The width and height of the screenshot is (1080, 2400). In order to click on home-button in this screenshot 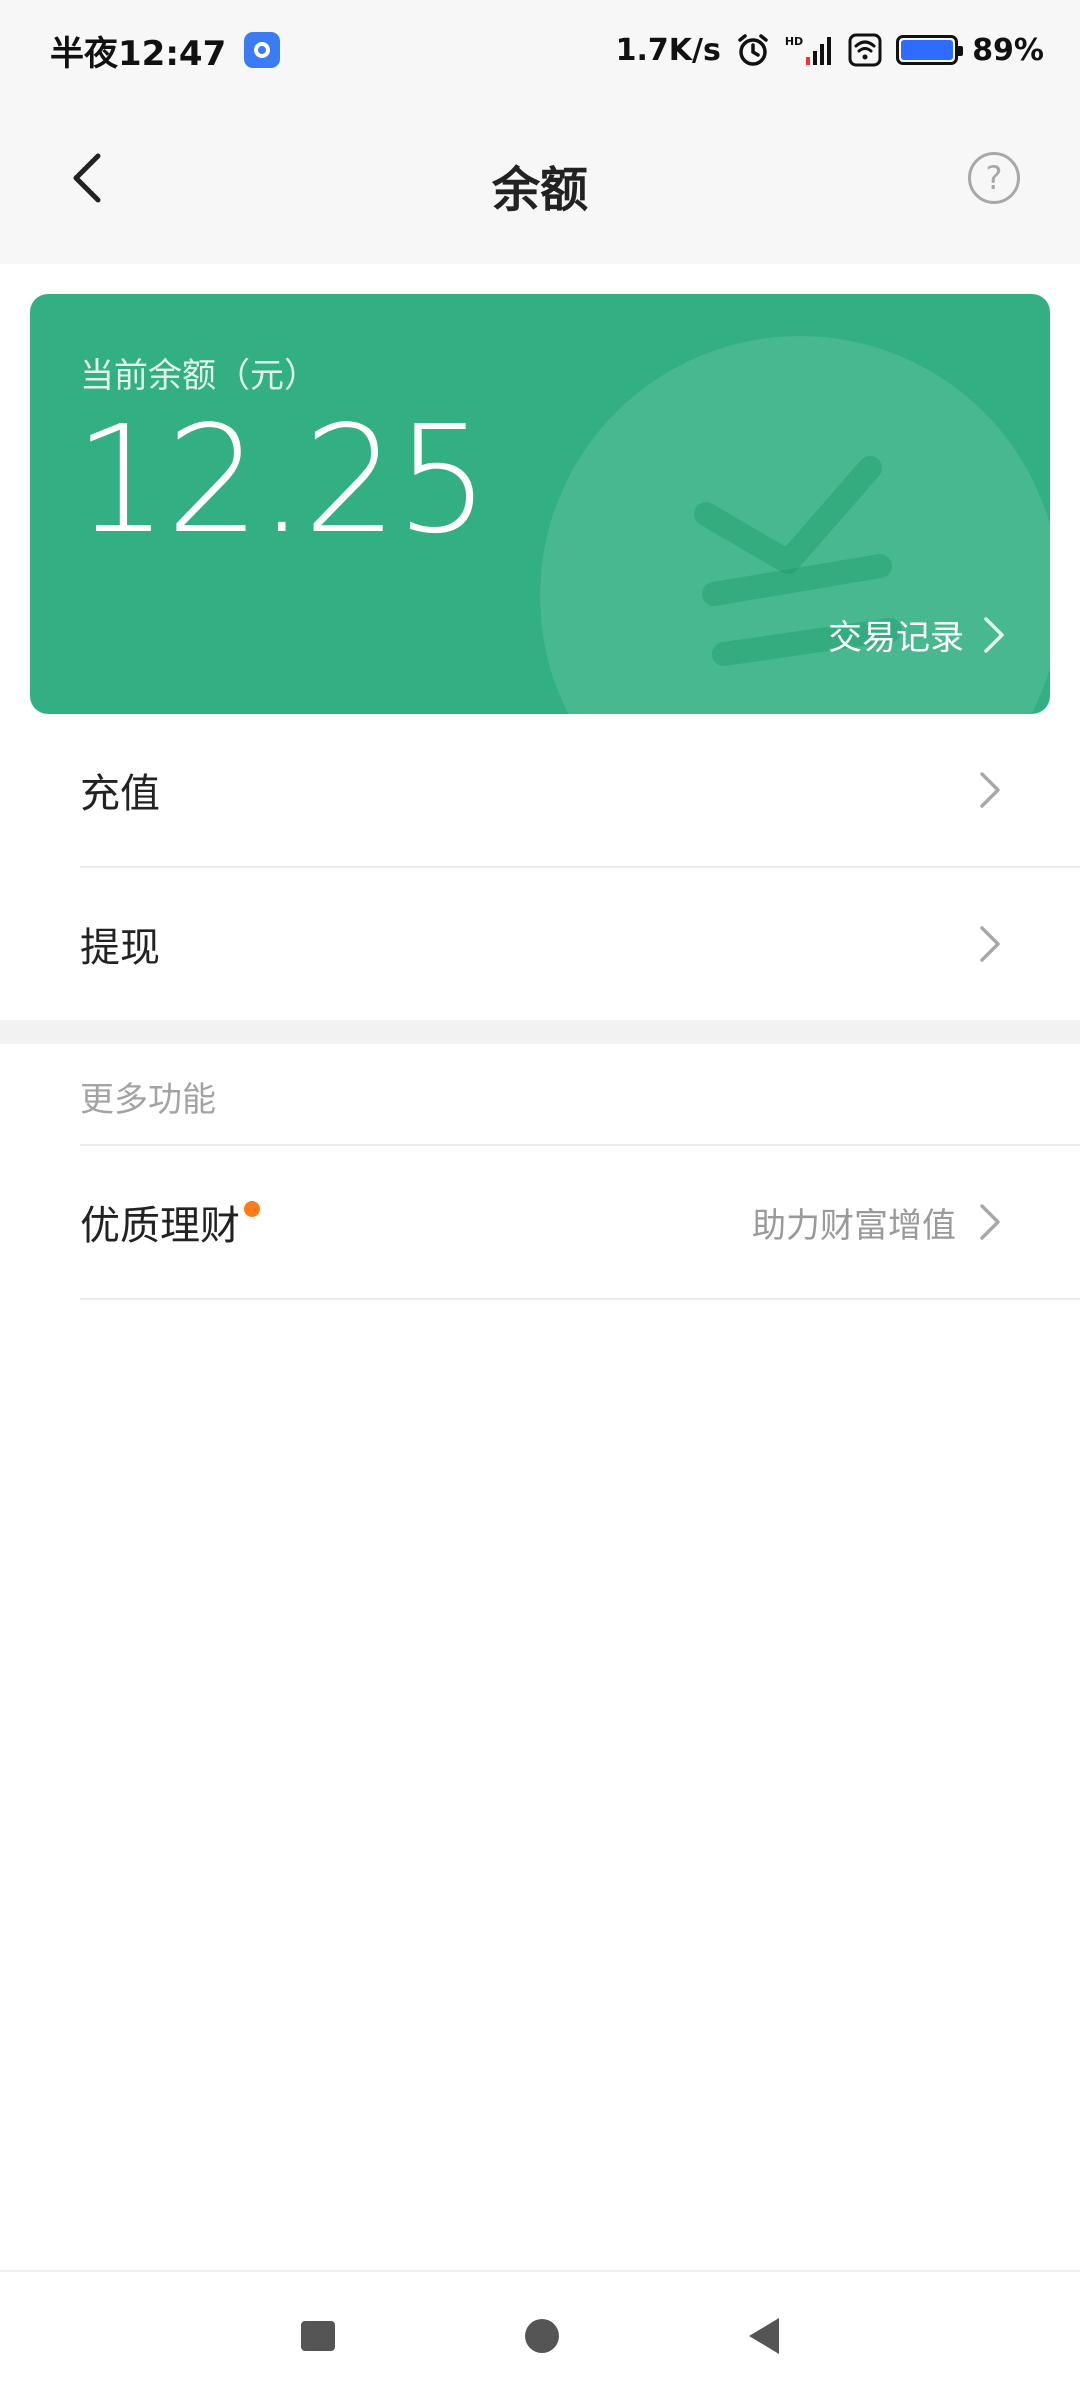, I will do `click(542, 2336)`.